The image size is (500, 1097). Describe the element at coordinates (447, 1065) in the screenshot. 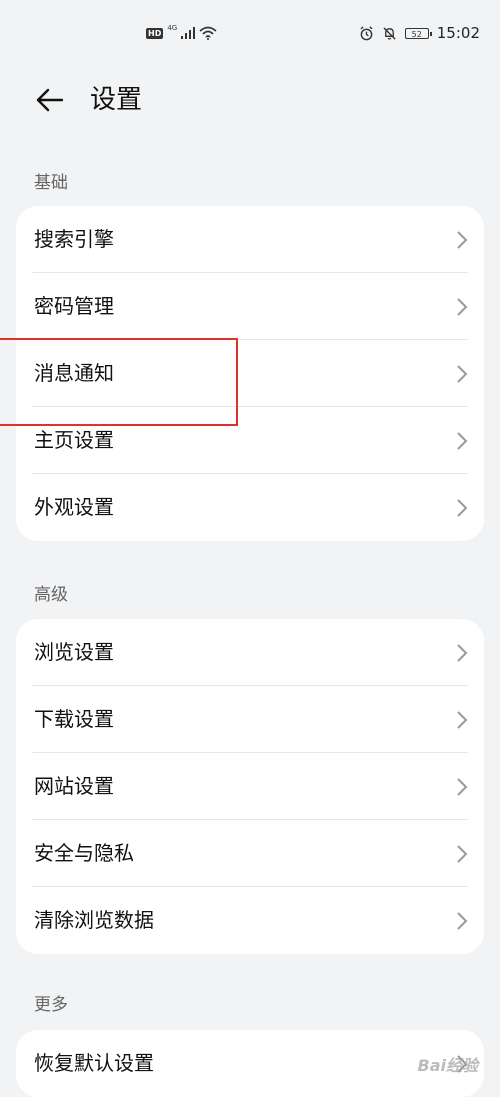

I see `watermark: Bai经验` at that location.